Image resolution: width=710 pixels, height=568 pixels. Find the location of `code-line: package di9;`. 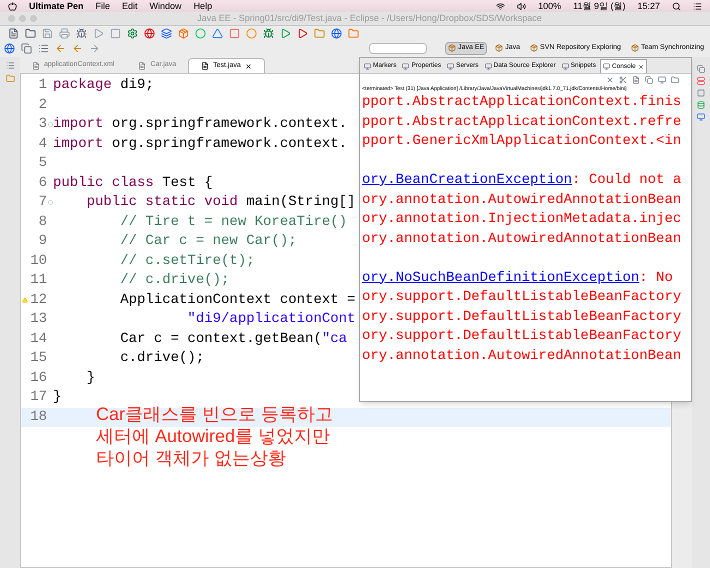

code-line: package di9; is located at coordinates (103, 86).